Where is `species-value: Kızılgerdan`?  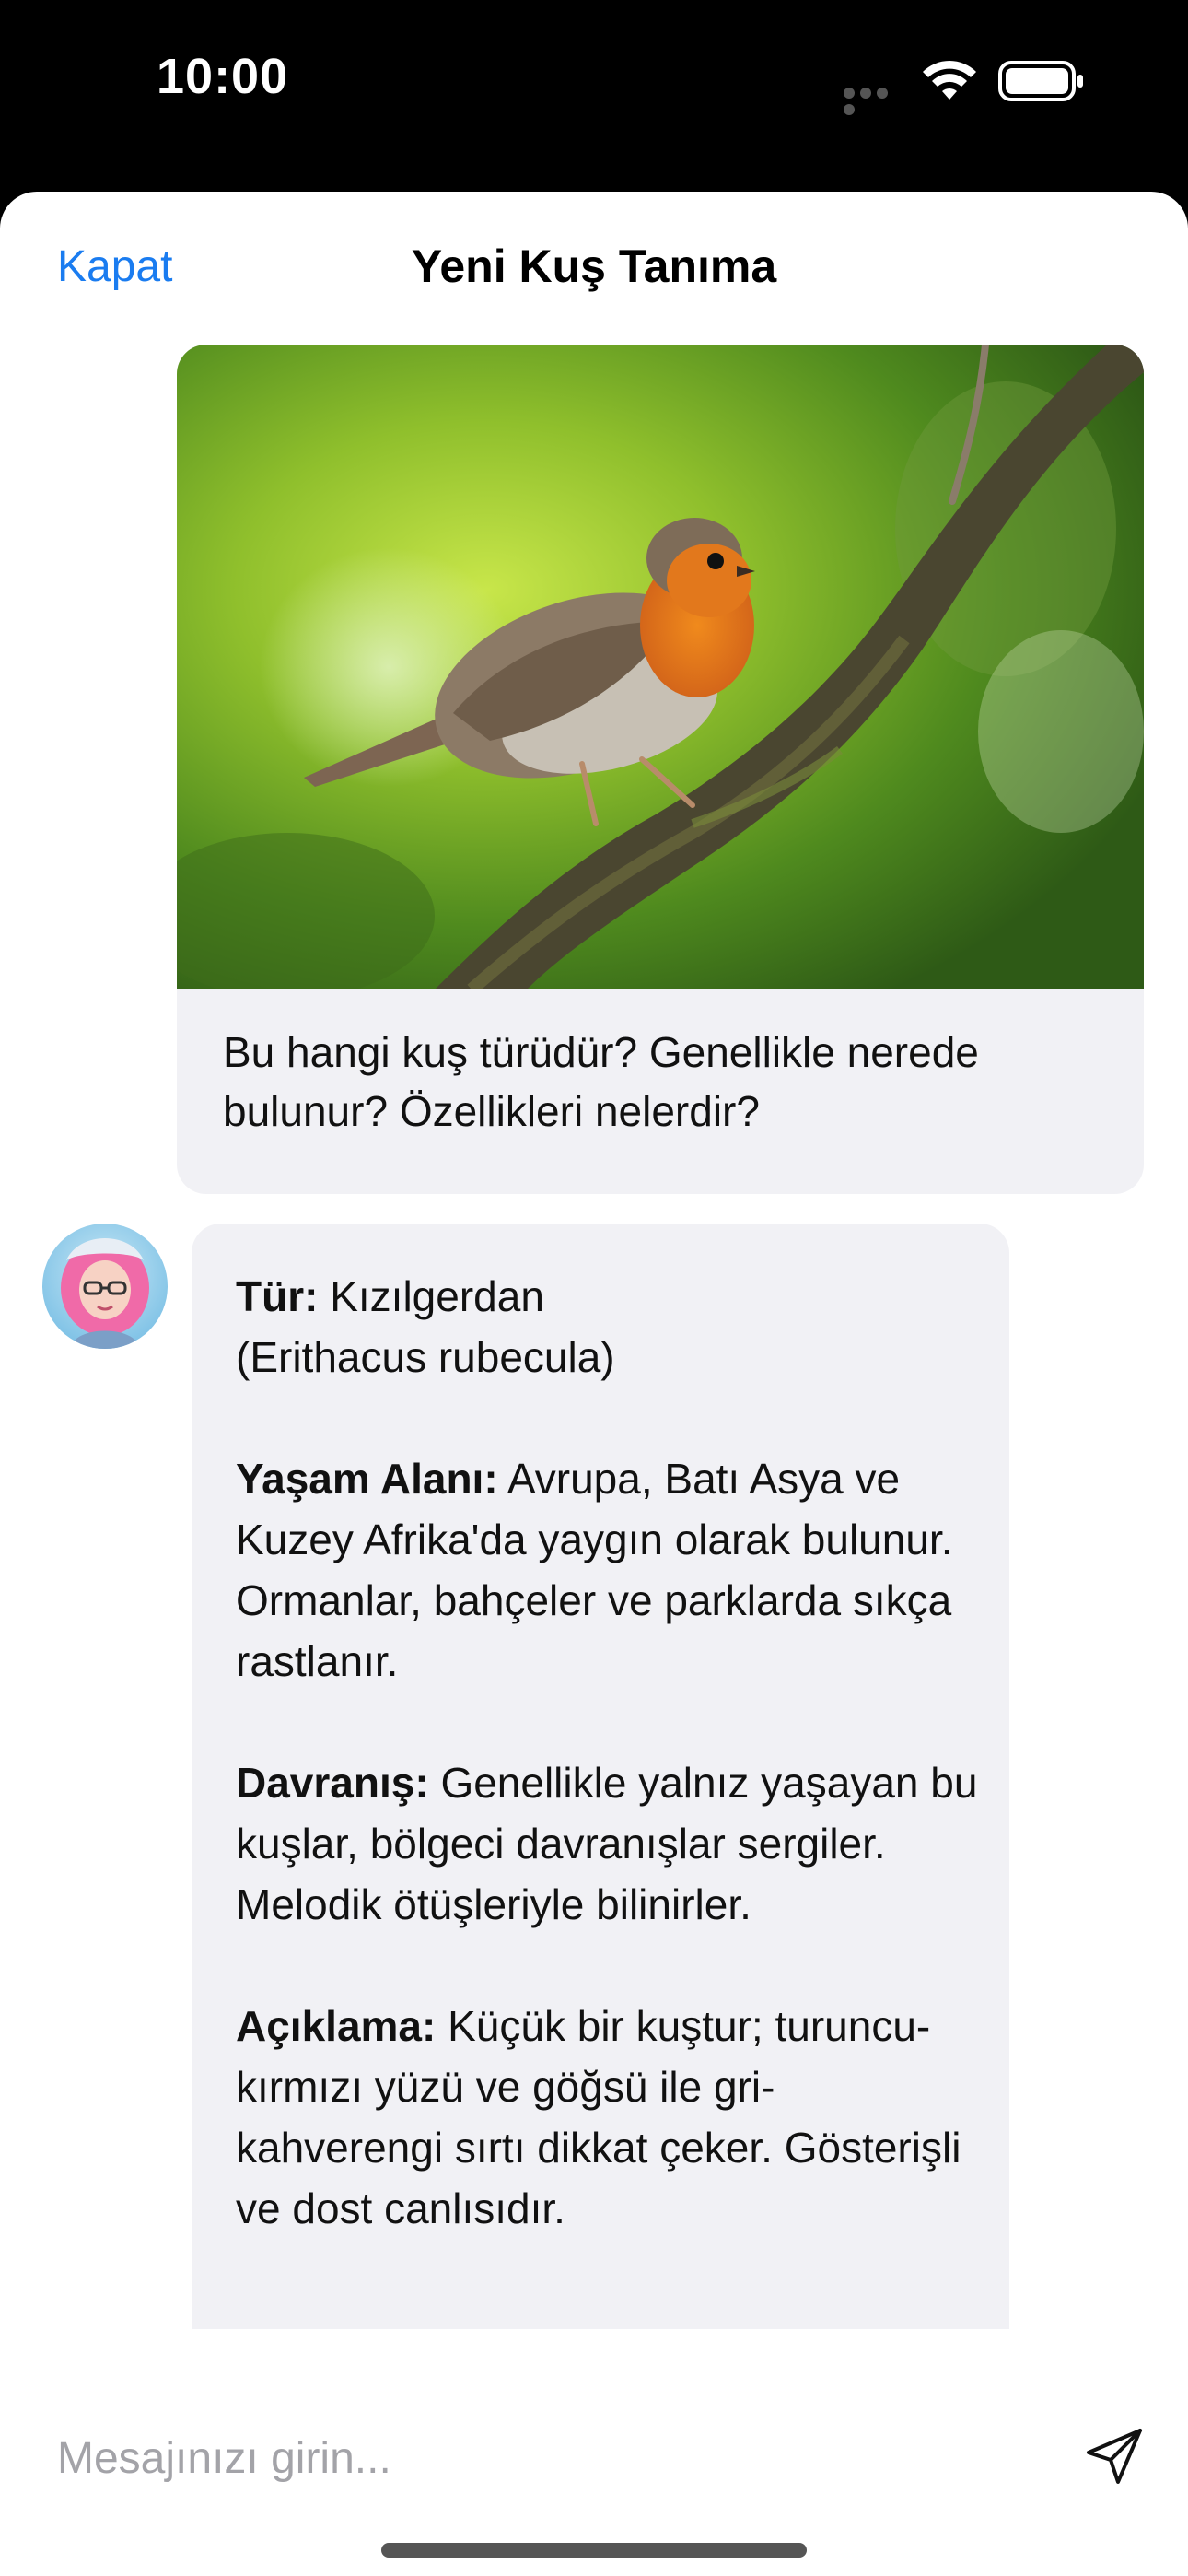 species-value: Kızılgerdan is located at coordinates (437, 1296).